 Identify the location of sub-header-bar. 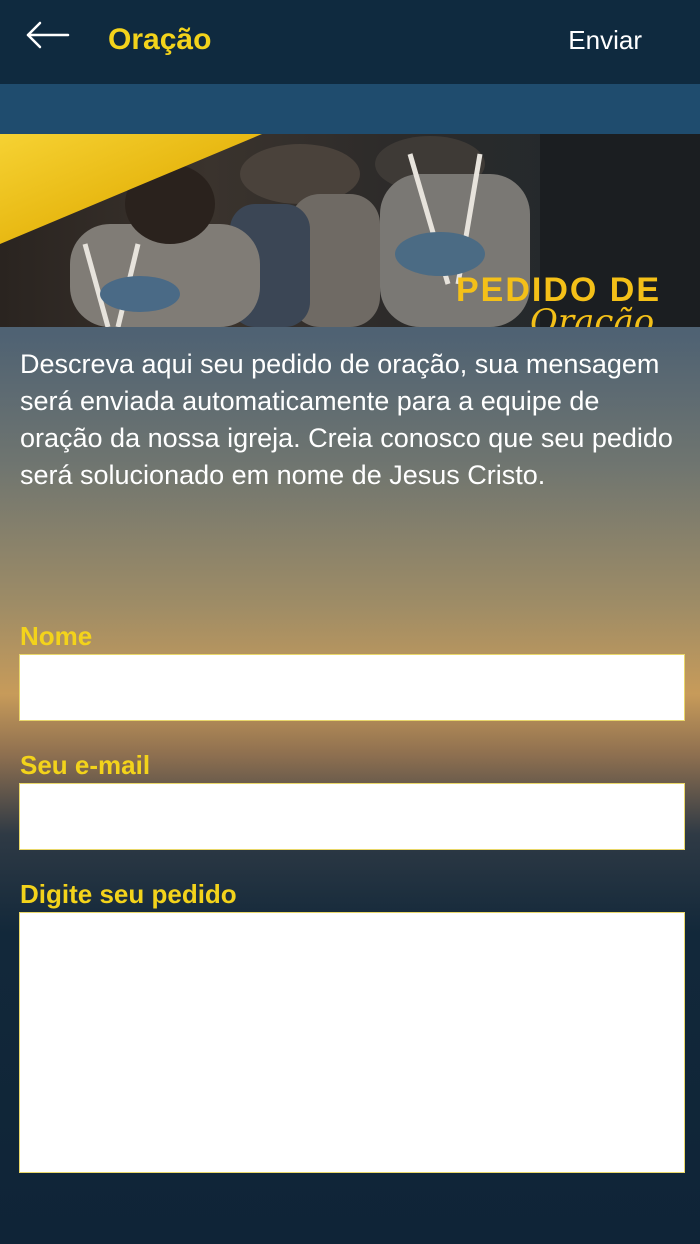
(350, 109).